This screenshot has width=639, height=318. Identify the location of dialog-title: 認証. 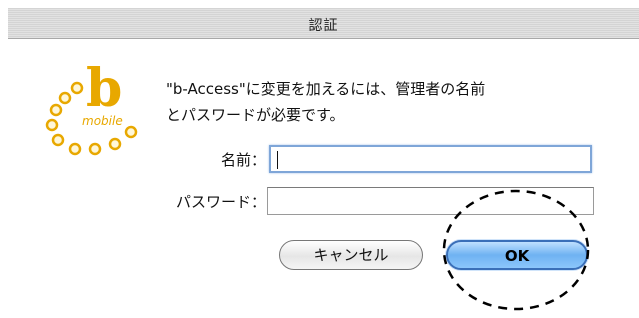
(323, 26).